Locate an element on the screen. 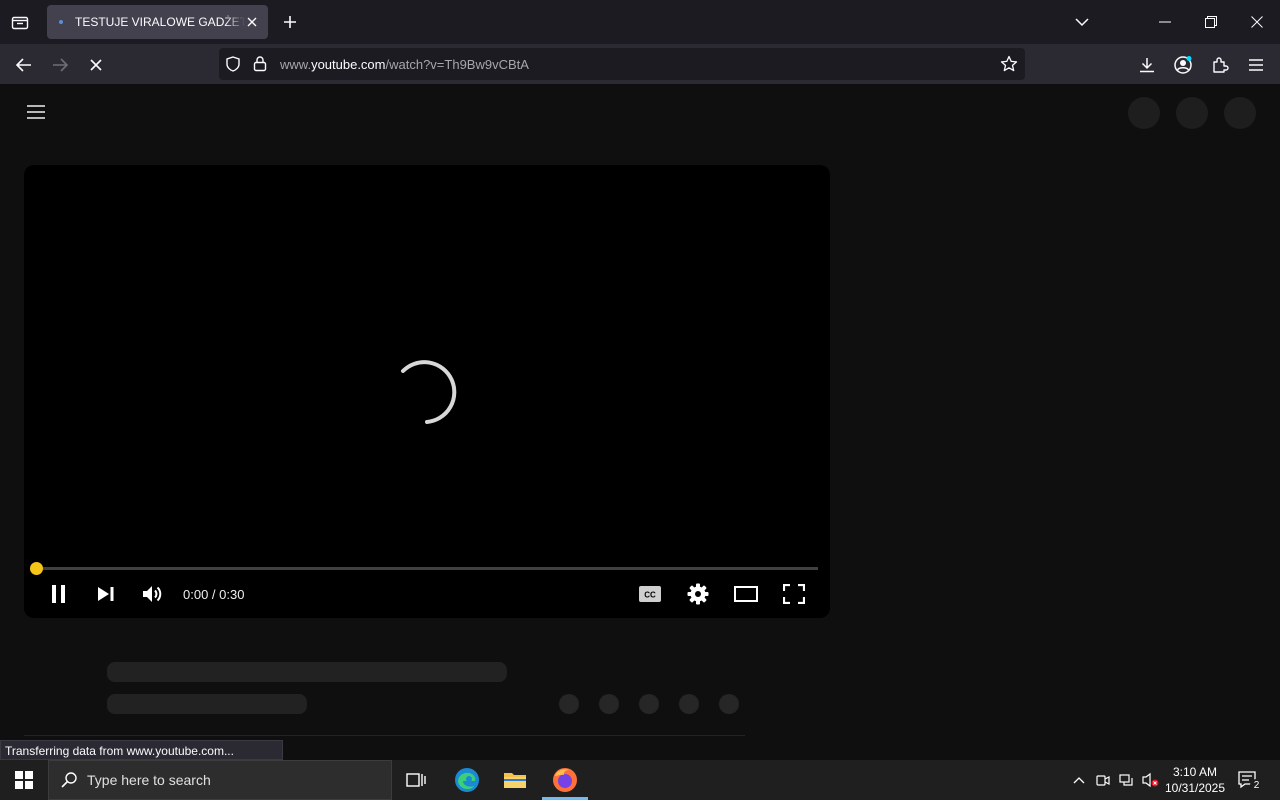 The image size is (1280, 800). active-tab: TESTUJE VIRALOWE GADŻETY Z is located at coordinates (157, 22).